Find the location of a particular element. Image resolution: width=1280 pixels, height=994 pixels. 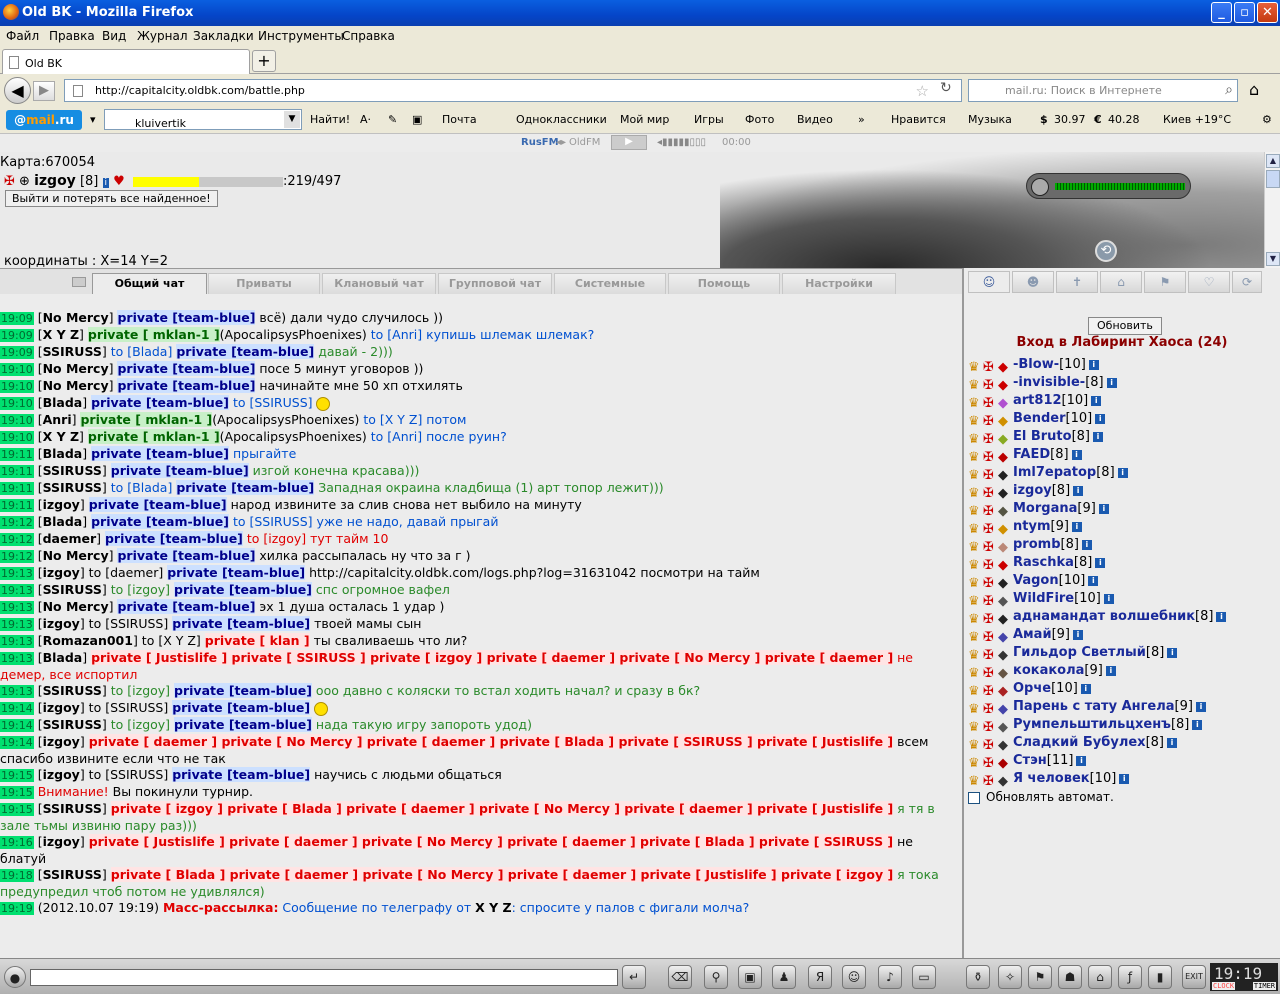

heart-tab-icon: ♡ is located at coordinates (1209, 282).